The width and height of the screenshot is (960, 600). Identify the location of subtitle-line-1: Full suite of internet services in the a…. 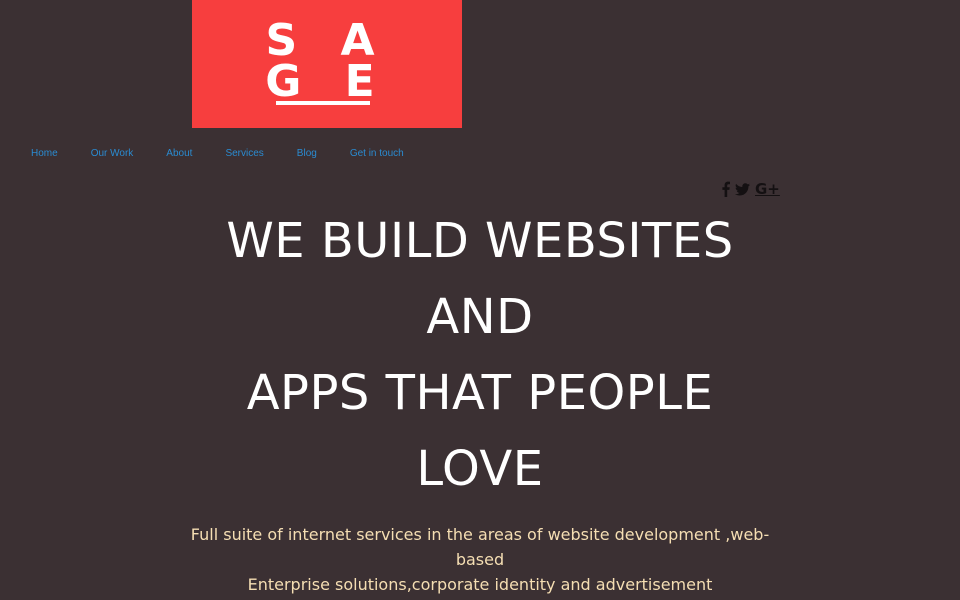
(480, 534).